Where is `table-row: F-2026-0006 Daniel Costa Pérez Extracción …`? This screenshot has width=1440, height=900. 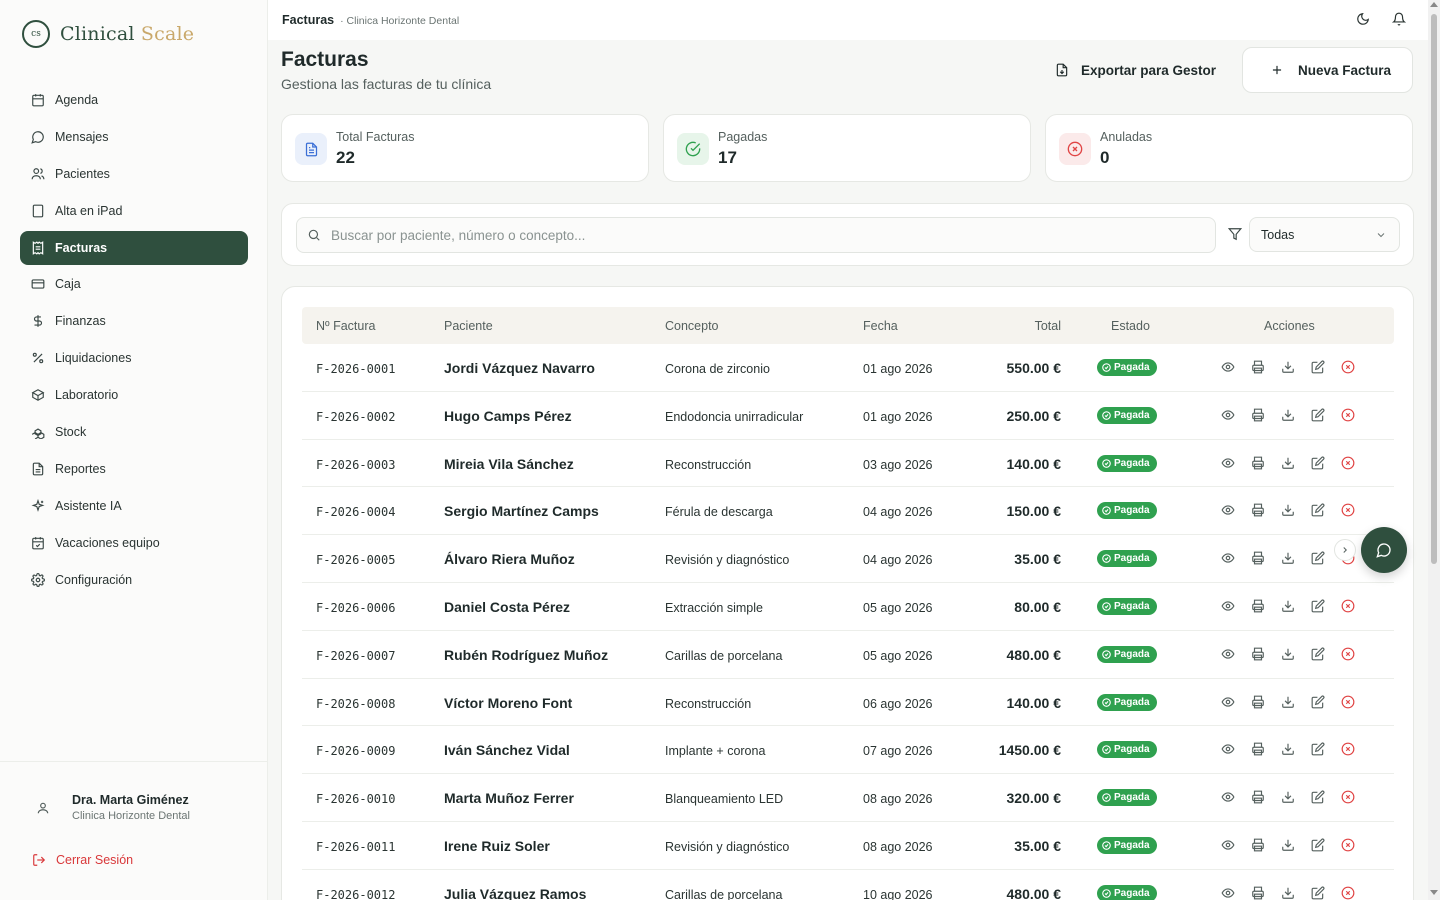 table-row: F-2026-0006 Daniel Costa Pérez Extracción … is located at coordinates (848, 607).